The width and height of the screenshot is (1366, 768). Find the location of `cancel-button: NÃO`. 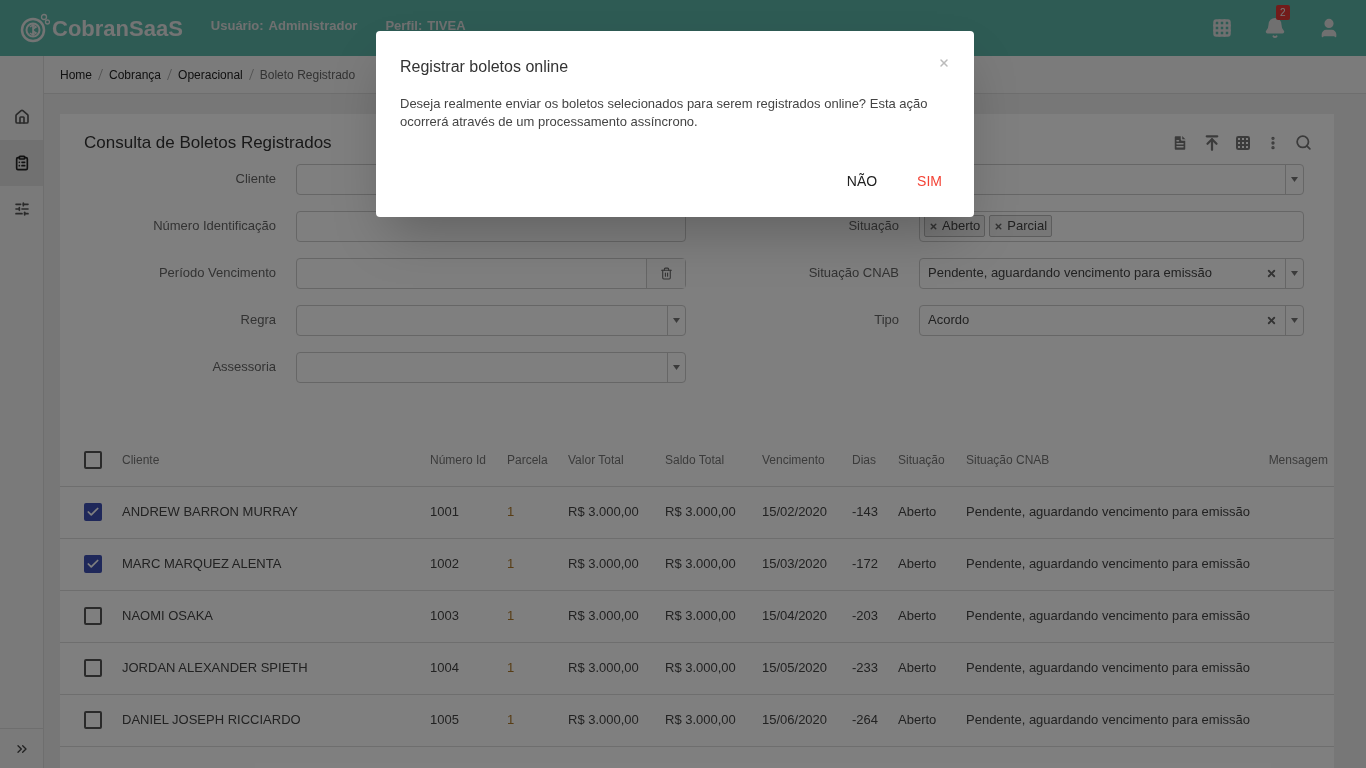

cancel-button: NÃO is located at coordinates (862, 181).